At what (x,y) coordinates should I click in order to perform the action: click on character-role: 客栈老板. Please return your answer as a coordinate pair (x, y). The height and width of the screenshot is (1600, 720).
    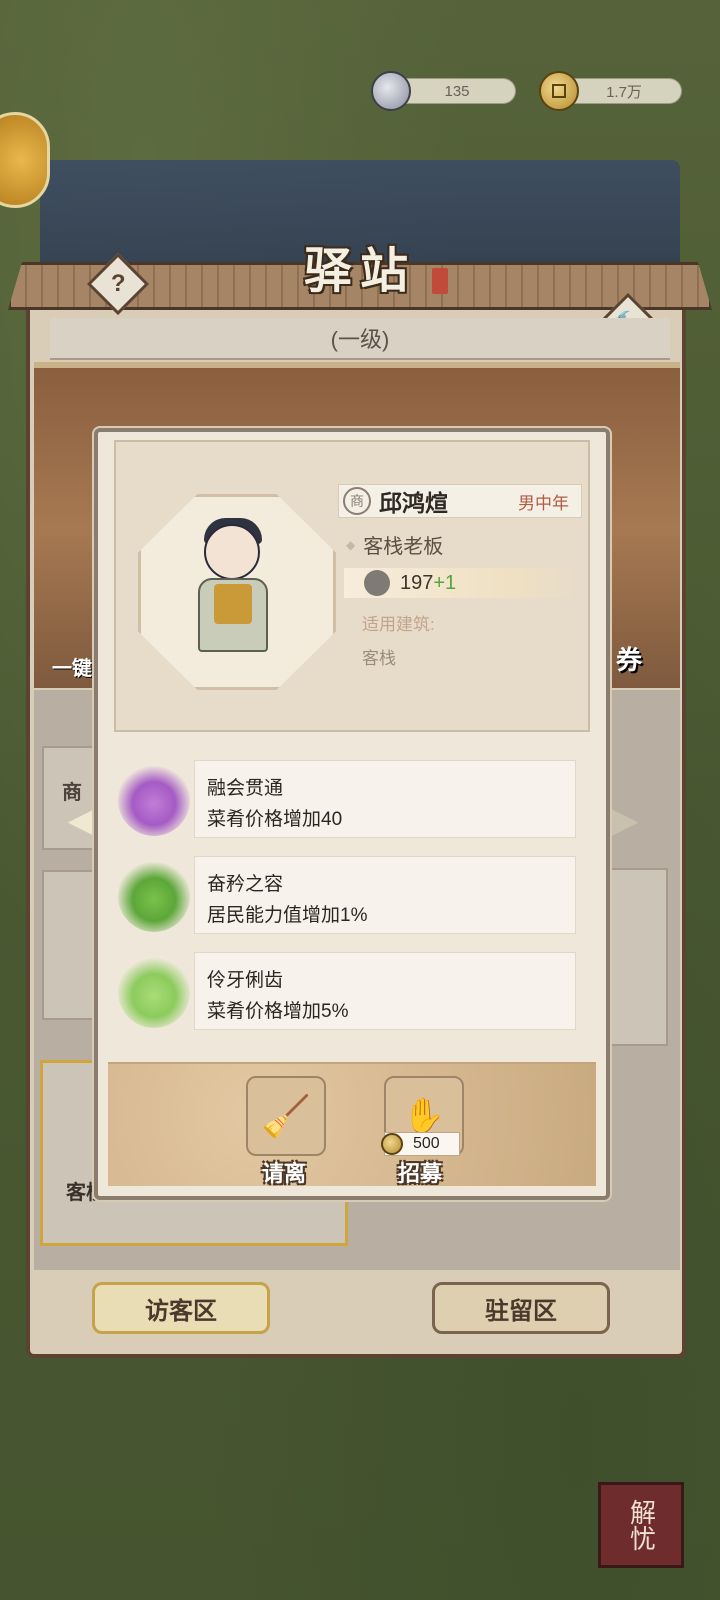
    Looking at the image, I should click on (403, 547).